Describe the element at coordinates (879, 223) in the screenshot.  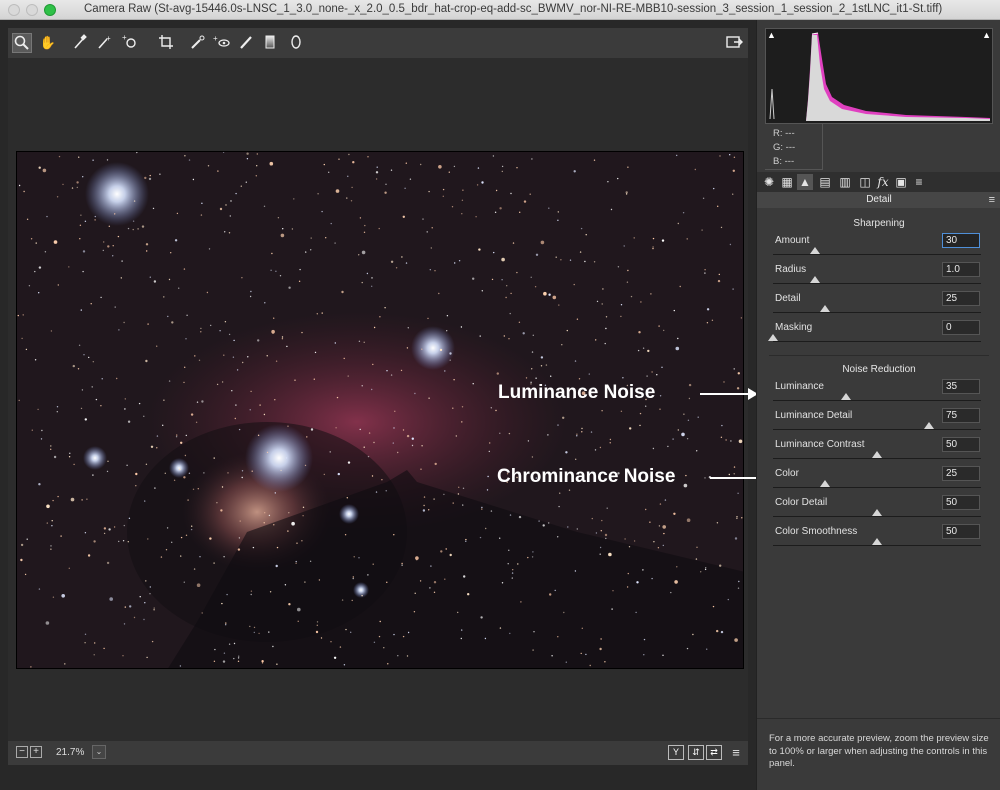
I see `sharpening-title: Sharpening` at that location.